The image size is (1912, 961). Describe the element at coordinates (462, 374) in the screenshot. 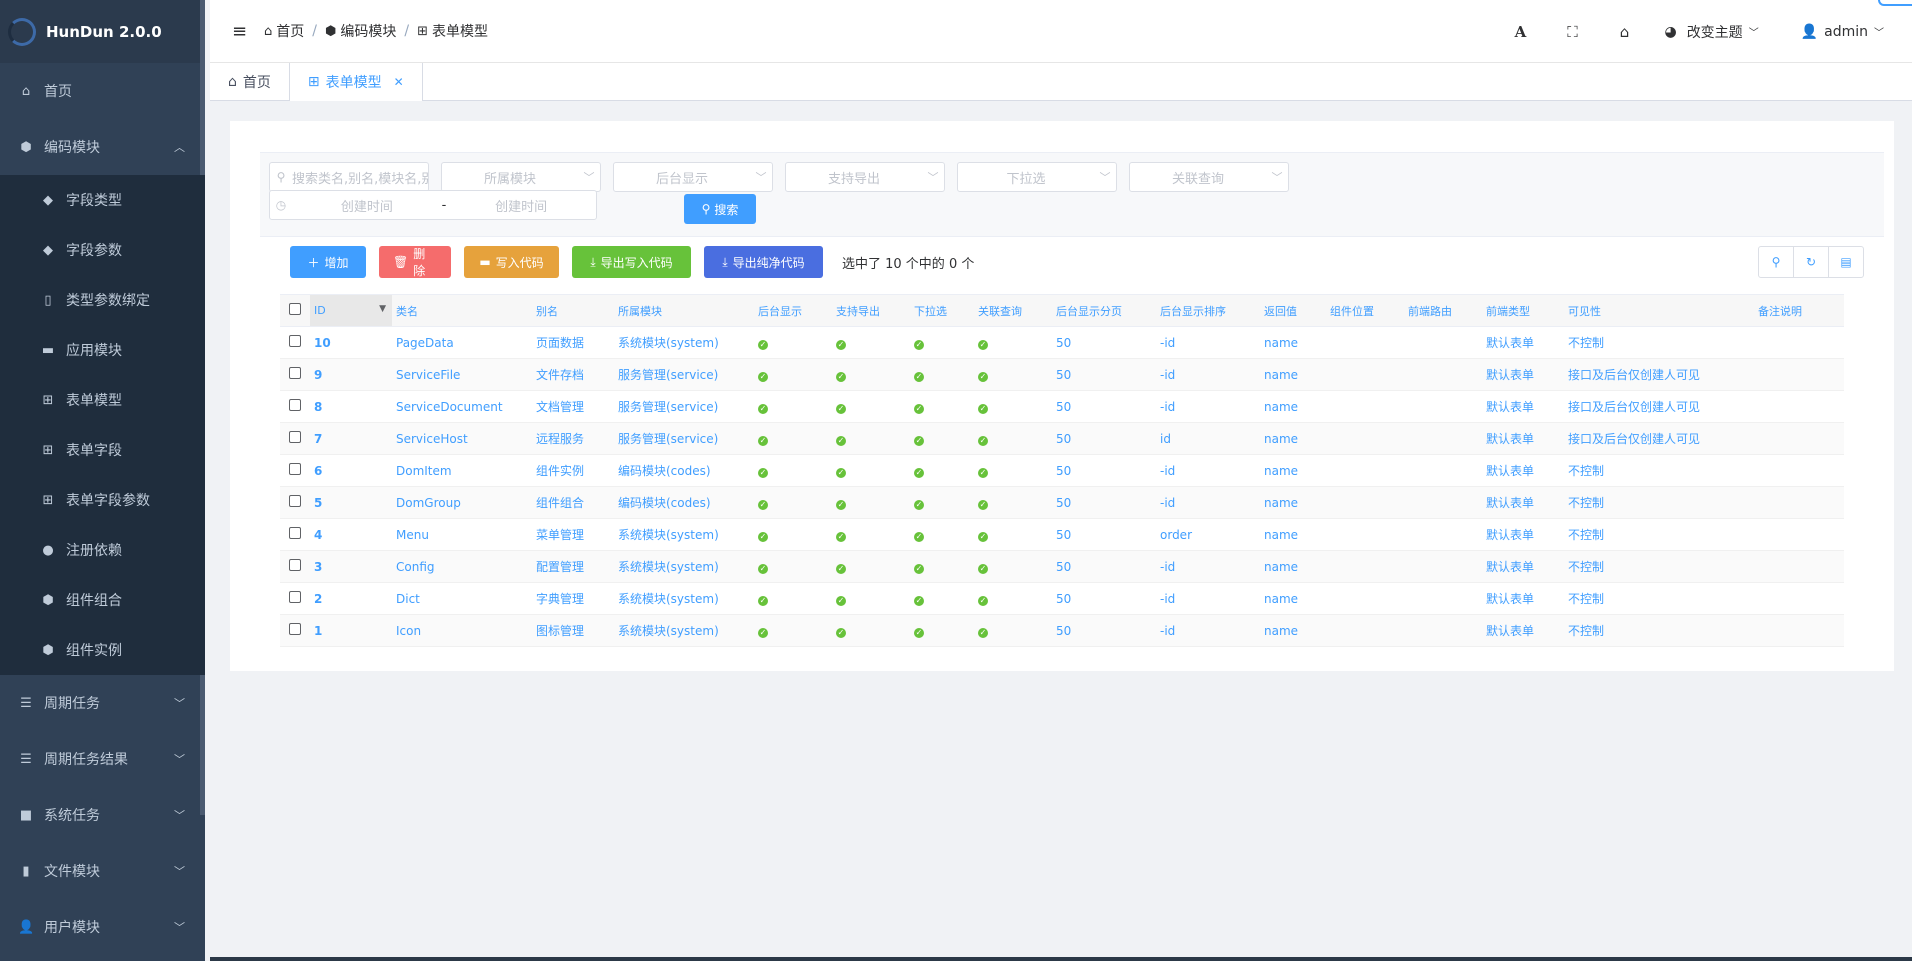

I see `cell-class-name: ServiceFile` at that location.